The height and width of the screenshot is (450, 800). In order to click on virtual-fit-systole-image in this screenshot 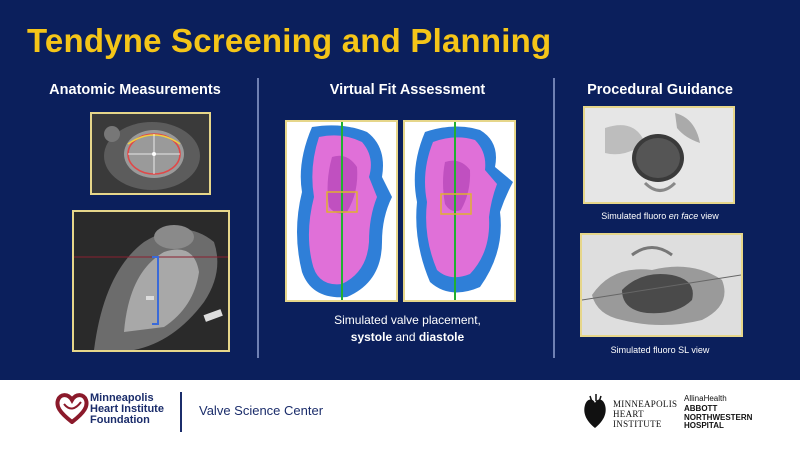, I will do `click(341, 211)`.